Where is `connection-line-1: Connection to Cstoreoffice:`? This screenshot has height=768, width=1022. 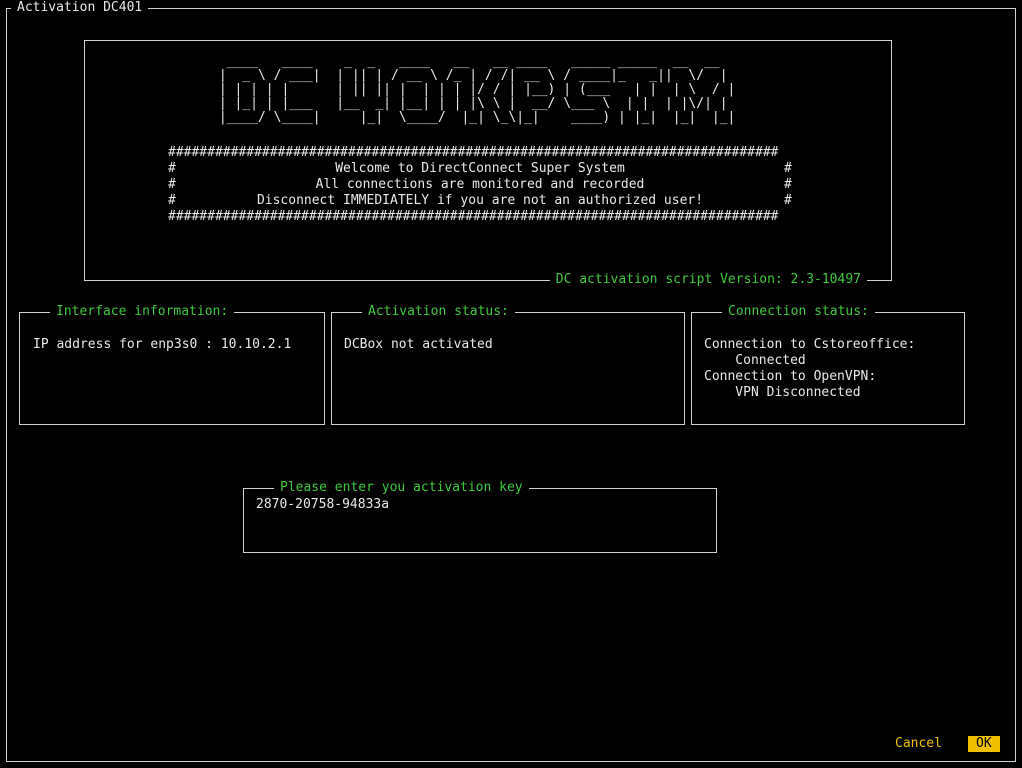 connection-line-1: Connection to Cstoreoffice: is located at coordinates (810, 344).